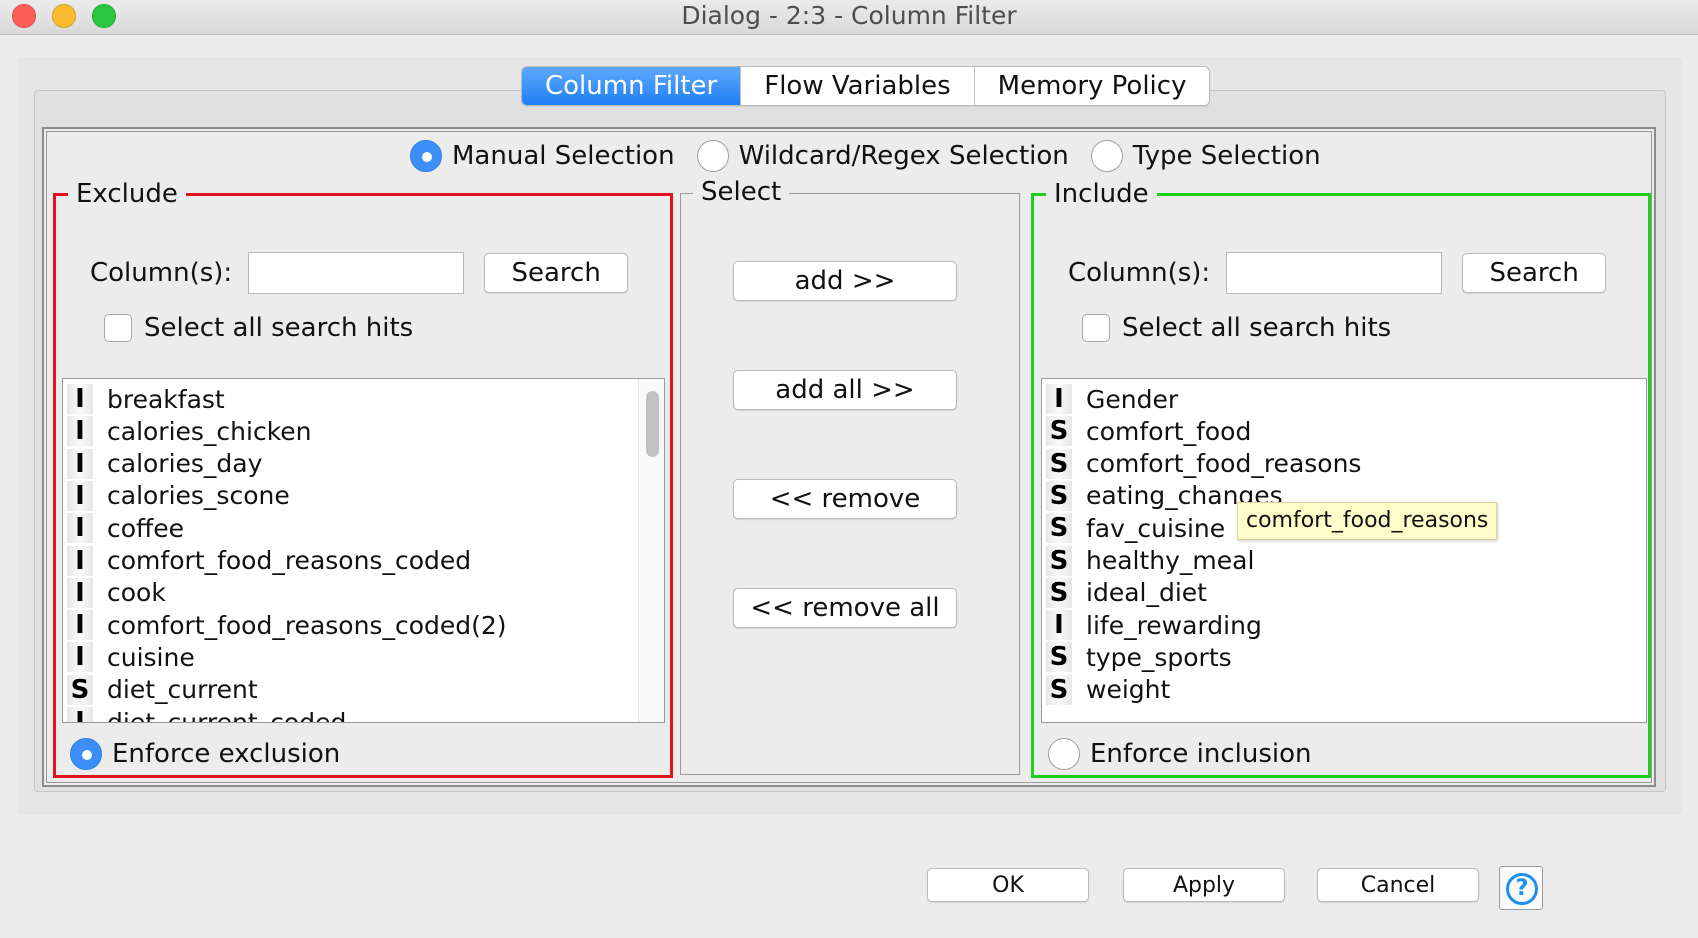  What do you see at coordinates (269, 561) in the screenshot?
I see `exclude-list-item: Icomfort_food_reasons_coded` at bounding box center [269, 561].